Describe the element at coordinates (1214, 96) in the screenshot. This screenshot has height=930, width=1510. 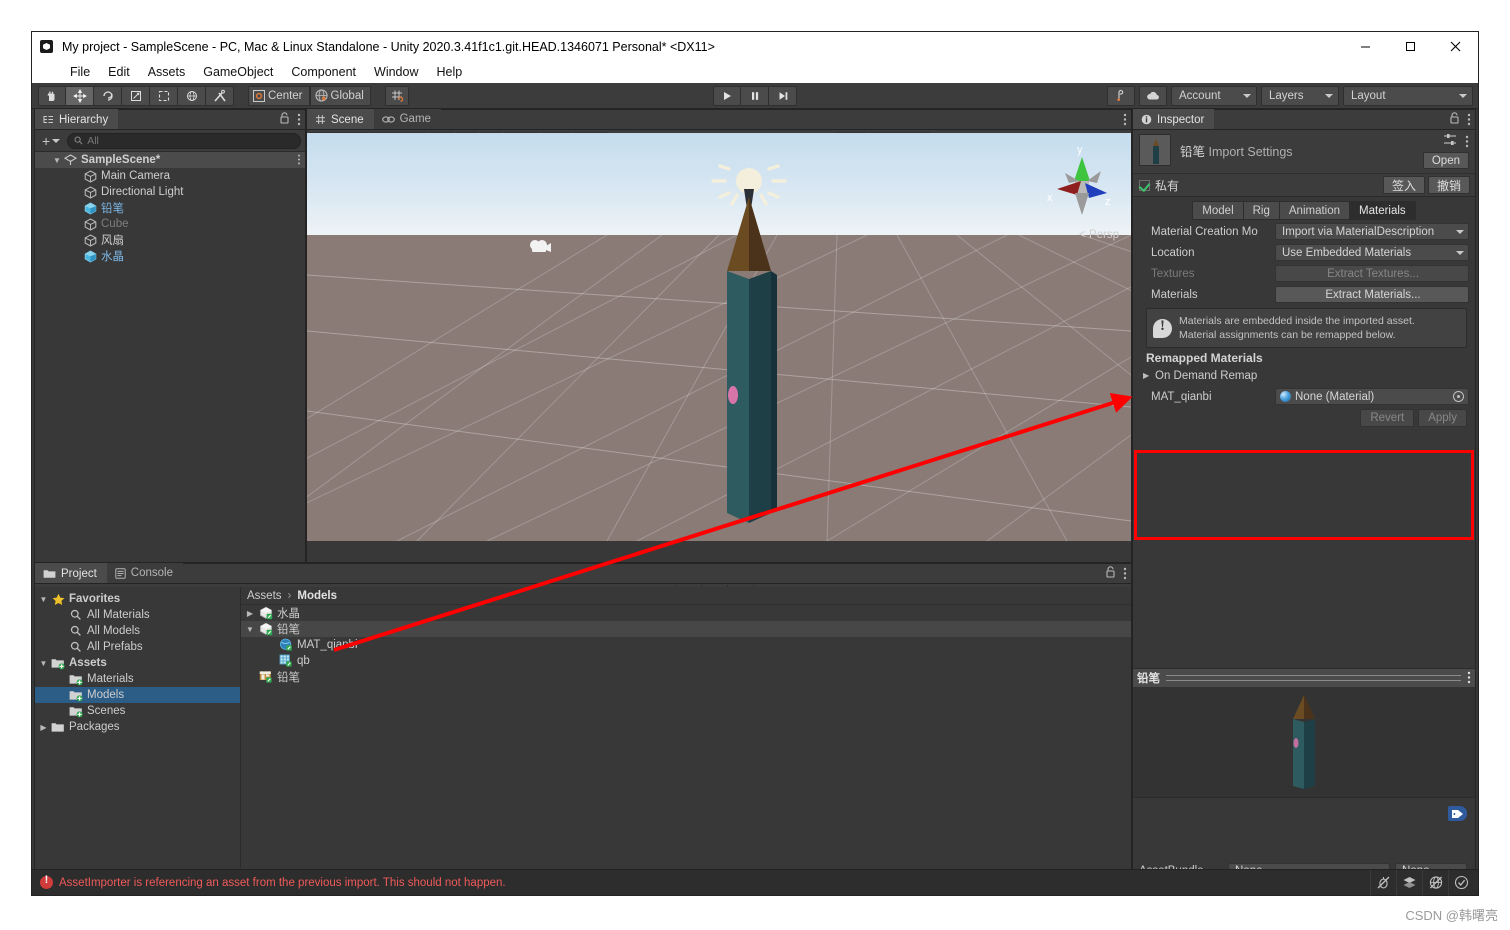
I see `account-dropdown: Account` at that location.